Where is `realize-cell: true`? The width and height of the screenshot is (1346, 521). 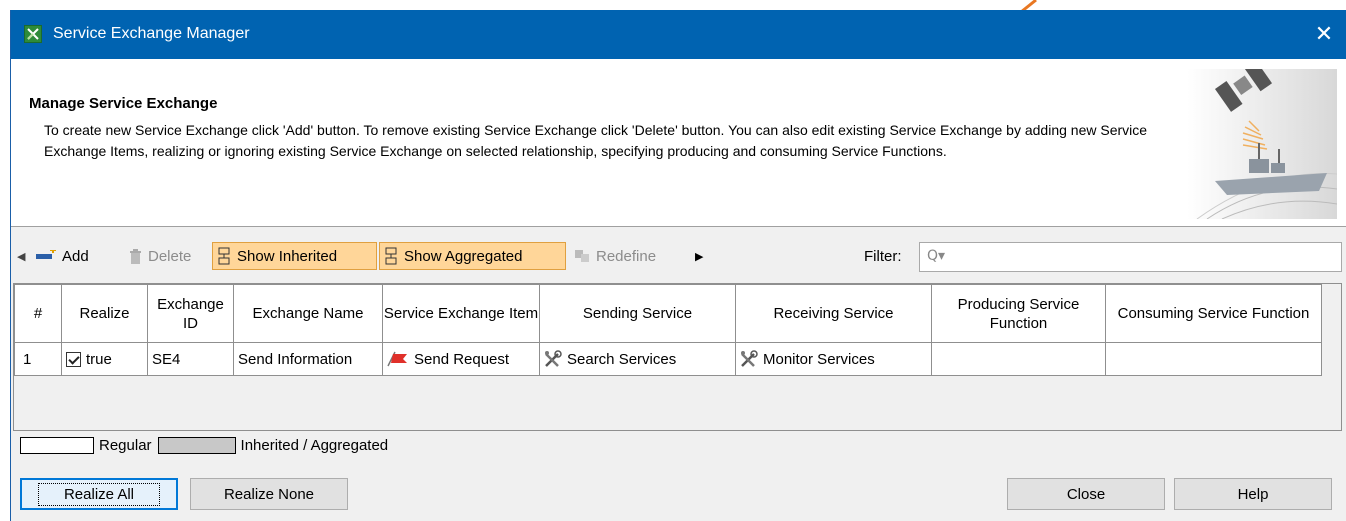 realize-cell: true is located at coordinates (104, 359).